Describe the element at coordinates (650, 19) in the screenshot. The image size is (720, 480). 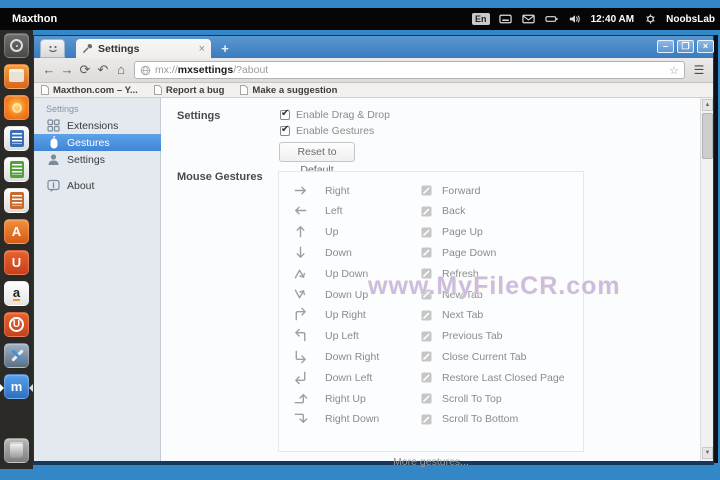
I see `session-gear-icon` at that location.